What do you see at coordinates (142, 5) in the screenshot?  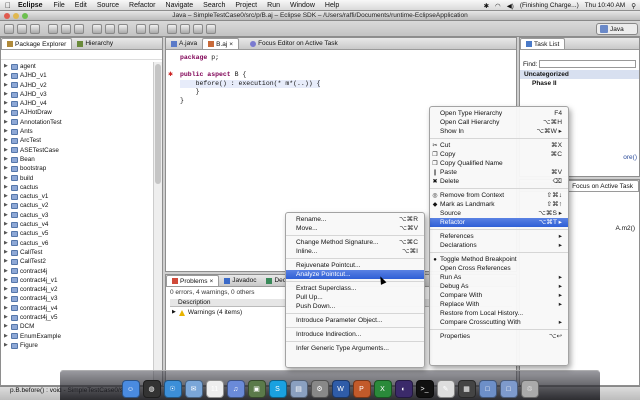 I see `menu-refactor: Refactor` at bounding box center [142, 5].